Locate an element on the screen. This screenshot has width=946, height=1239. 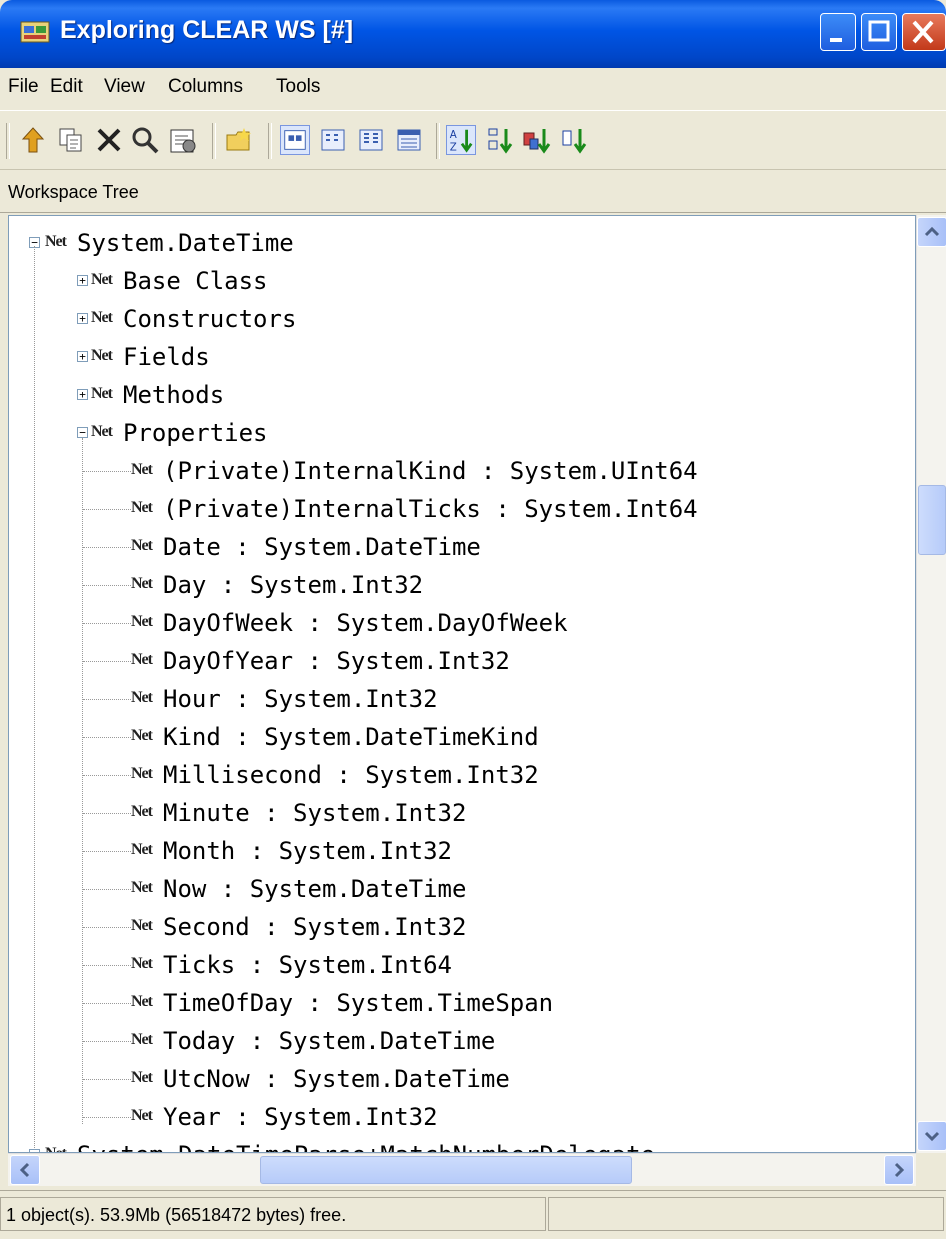
tree-node-label: Properties is located at coordinates (195, 433).